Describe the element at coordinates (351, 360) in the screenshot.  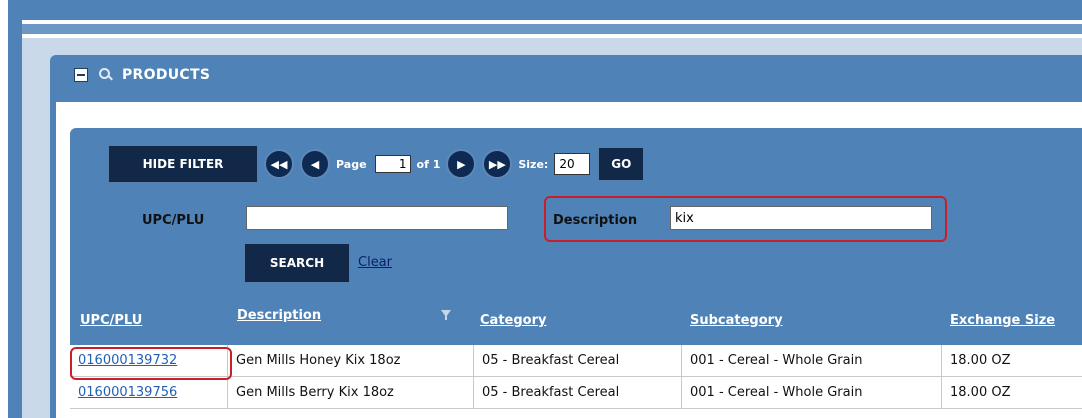
I see `description-cell: Gen Mills Honey Kix 18oz` at that location.